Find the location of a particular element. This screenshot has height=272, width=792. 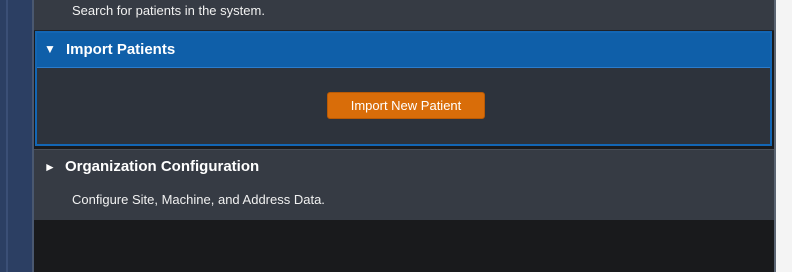

right-edge-border is located at coordinates (775, 136).